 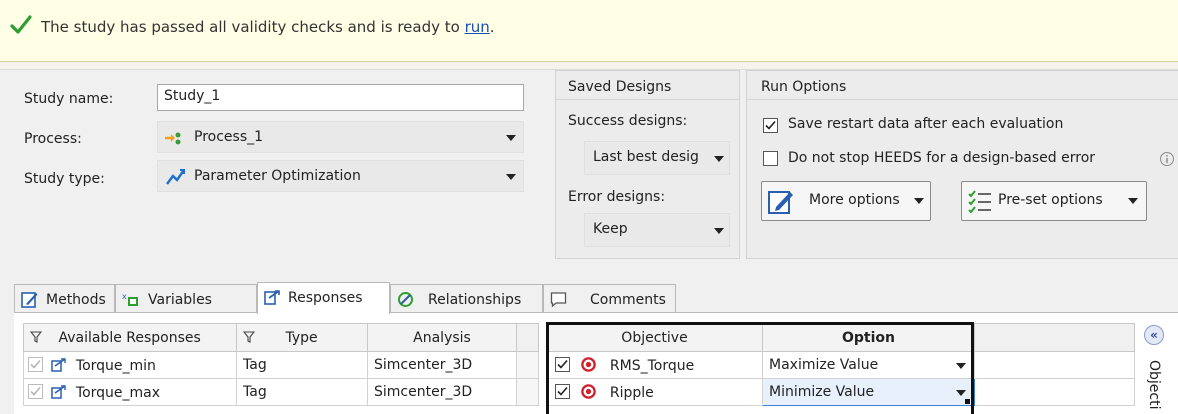 I want to click on option-select: Maximize Value, so click(x=868, y=365).